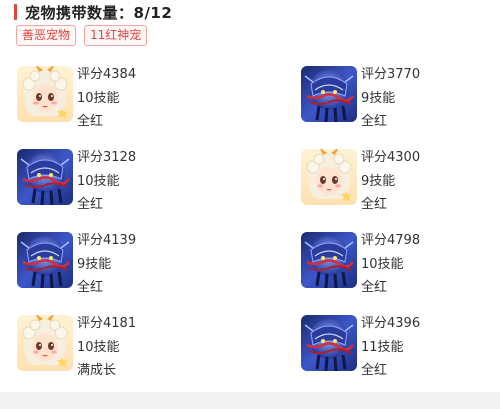 Image resolution: width=500 pixels, height=409 pixels. What do you see at coordinates (15, 12) in the screenshot?
I see `accent-bar` at bounding box center [15, 12].